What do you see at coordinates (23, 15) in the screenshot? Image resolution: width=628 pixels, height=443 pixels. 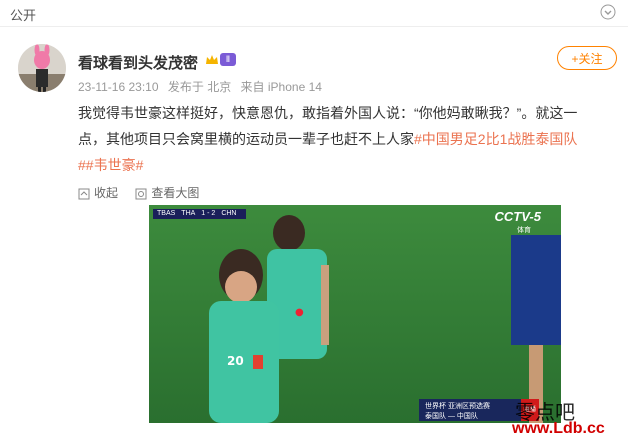 I see `visibility-label: 公开` at bounding box center [23, 15].